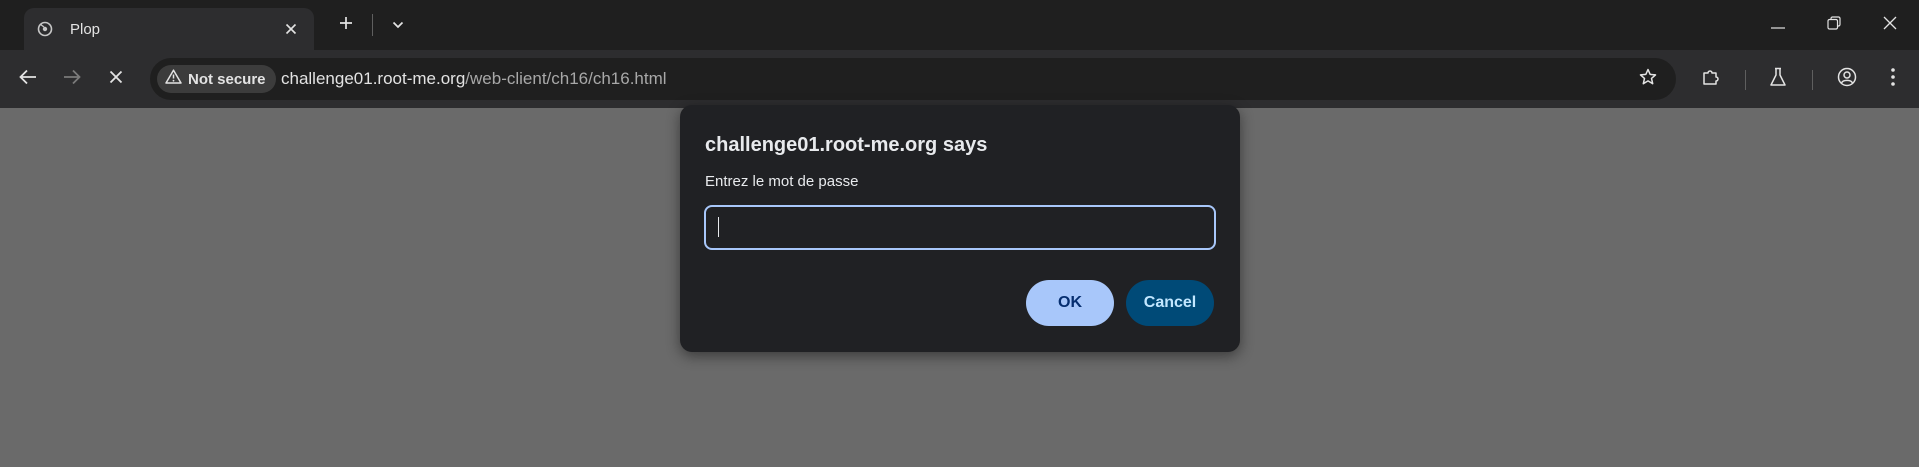 This screenshot has height=467, width=1919. I want to click on flask-icon, so click(1778, 79).